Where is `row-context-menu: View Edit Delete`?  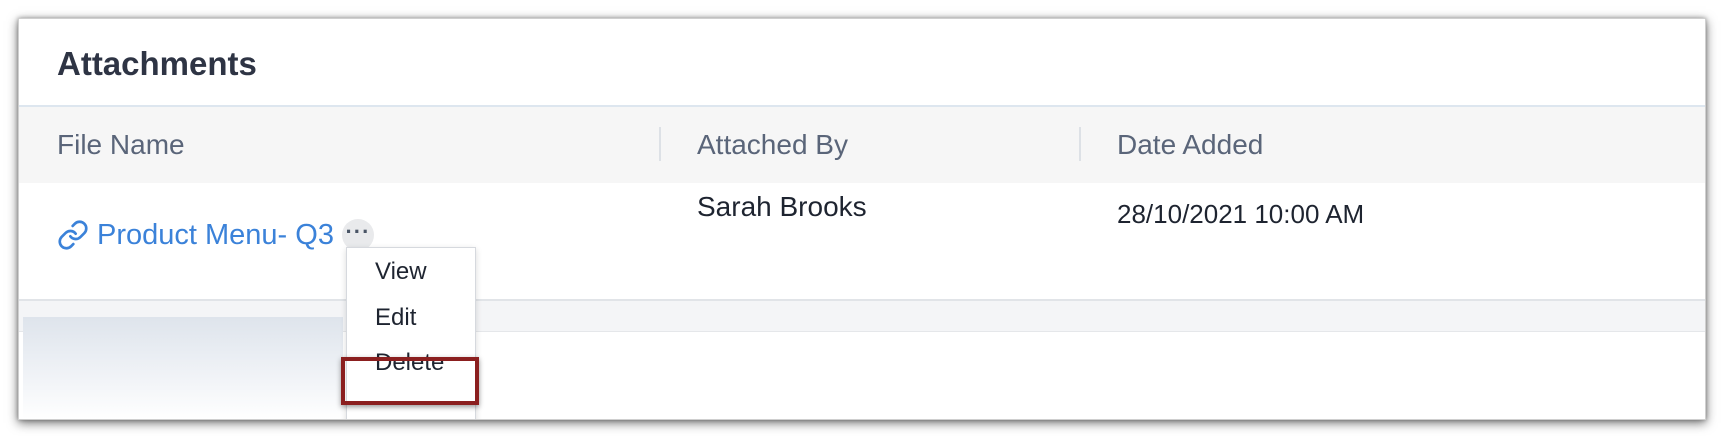
row-context-menu: View Edit Delete is located at coordinates (411, 333).